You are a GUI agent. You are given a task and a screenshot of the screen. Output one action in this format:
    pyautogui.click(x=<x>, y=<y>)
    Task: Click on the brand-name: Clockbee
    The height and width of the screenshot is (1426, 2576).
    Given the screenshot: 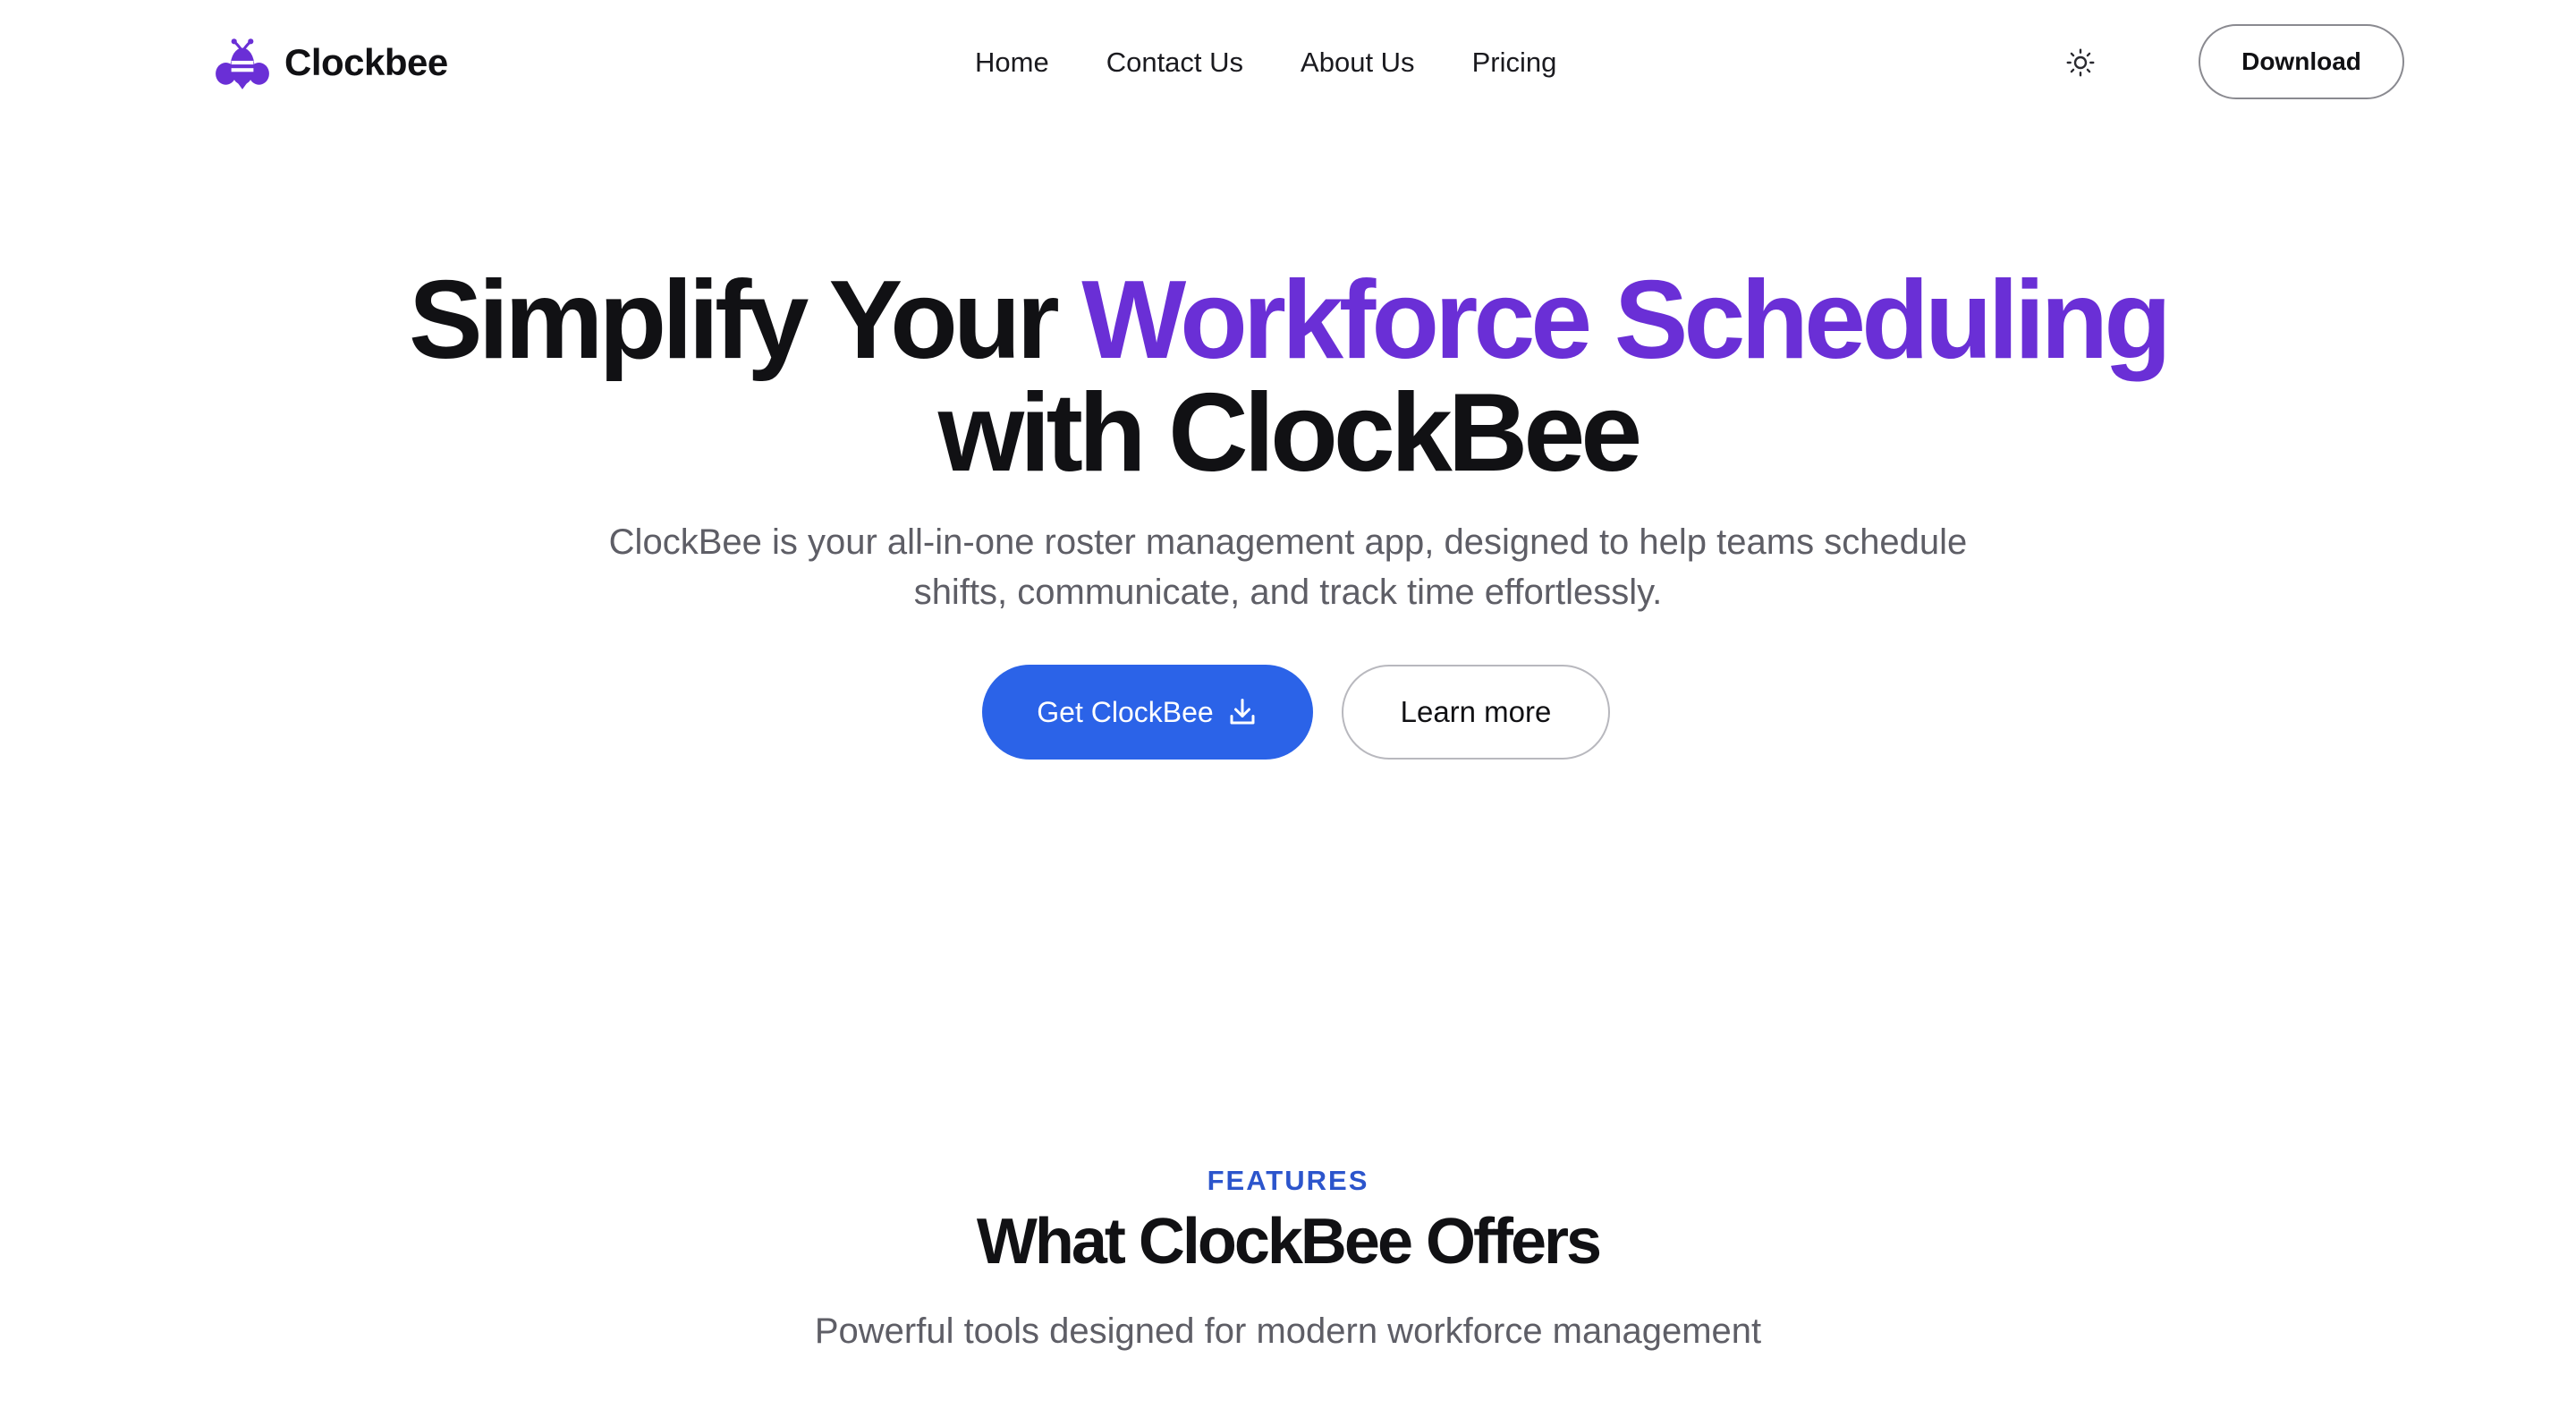 What is the action you would take?
    pyautogui.click(x=366, y=62)
    